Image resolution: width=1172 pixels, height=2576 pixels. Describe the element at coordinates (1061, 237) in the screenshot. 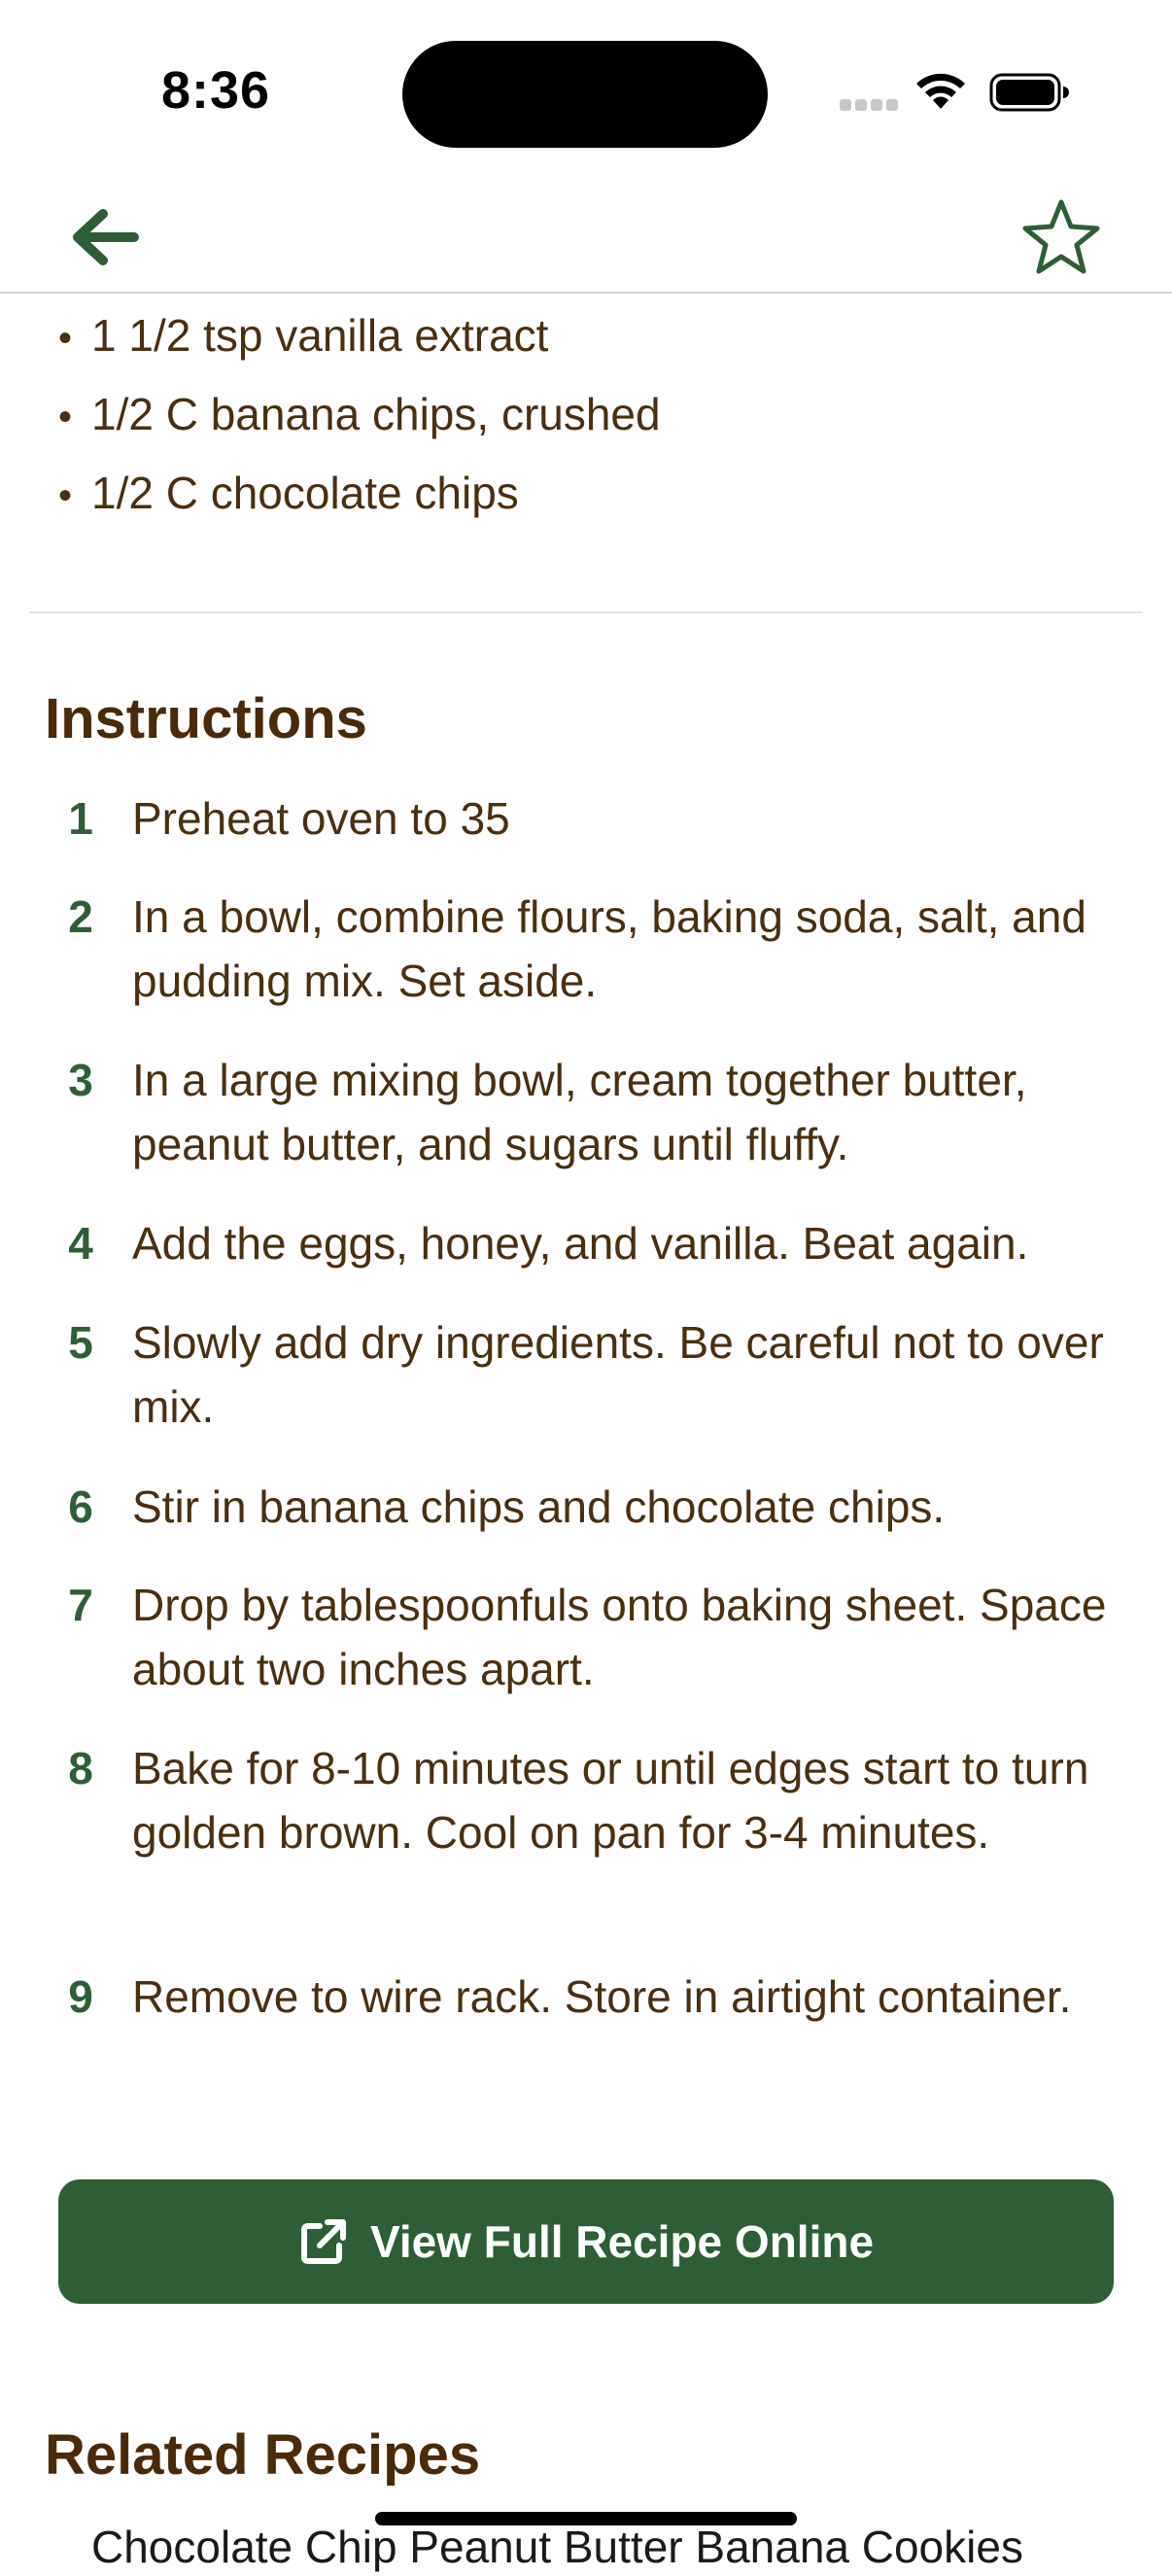

I see `favorite-star-icon` at that location.